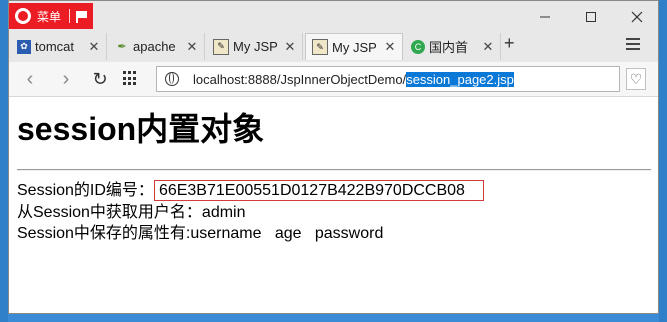  Describe the element at coordinates (636, 79) in the screenshot. I see `heart-bookmark-icon: ♡` at that location.